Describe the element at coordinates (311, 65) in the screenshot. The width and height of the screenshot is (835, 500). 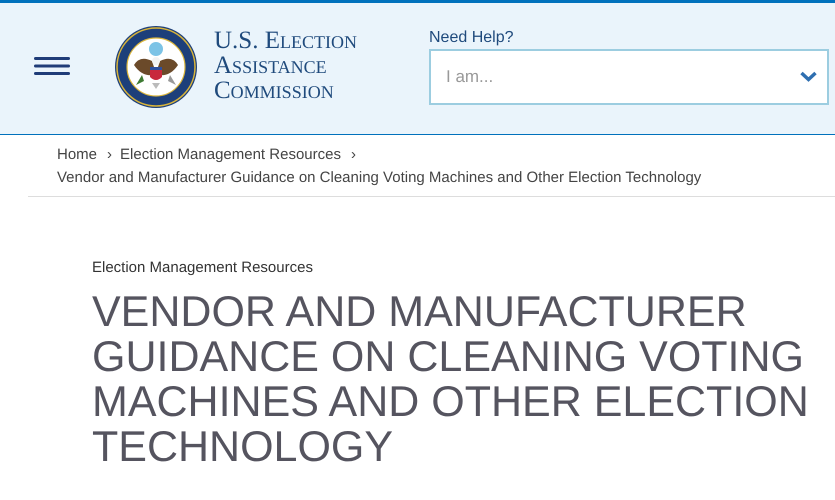
I see `logo-text: U.S. Election Assistance Commission` at that location.